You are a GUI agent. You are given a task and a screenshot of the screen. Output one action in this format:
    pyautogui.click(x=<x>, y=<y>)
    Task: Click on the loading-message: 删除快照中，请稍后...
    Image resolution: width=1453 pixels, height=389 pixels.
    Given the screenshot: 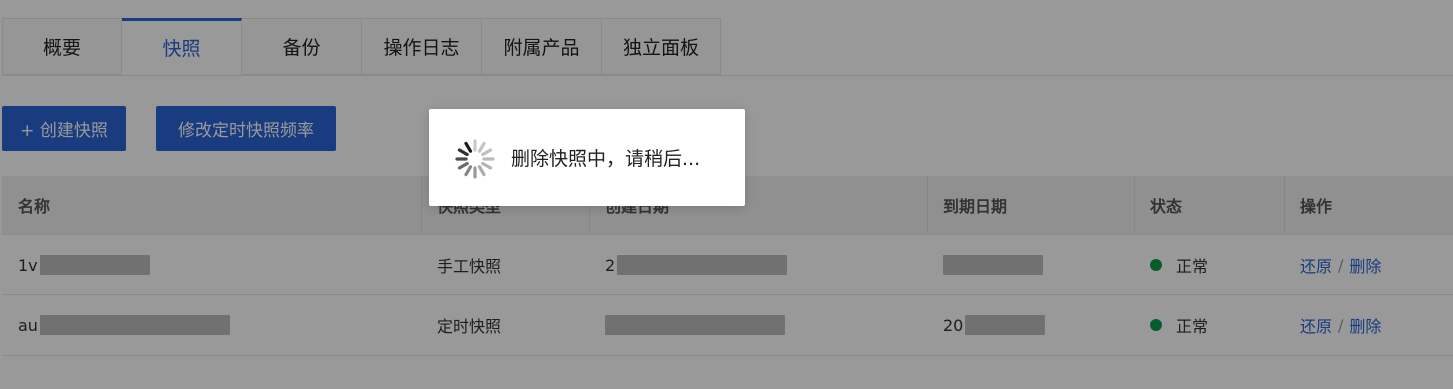 What is the action you would take?
    pyautogui.click(x=606, y=159)
    